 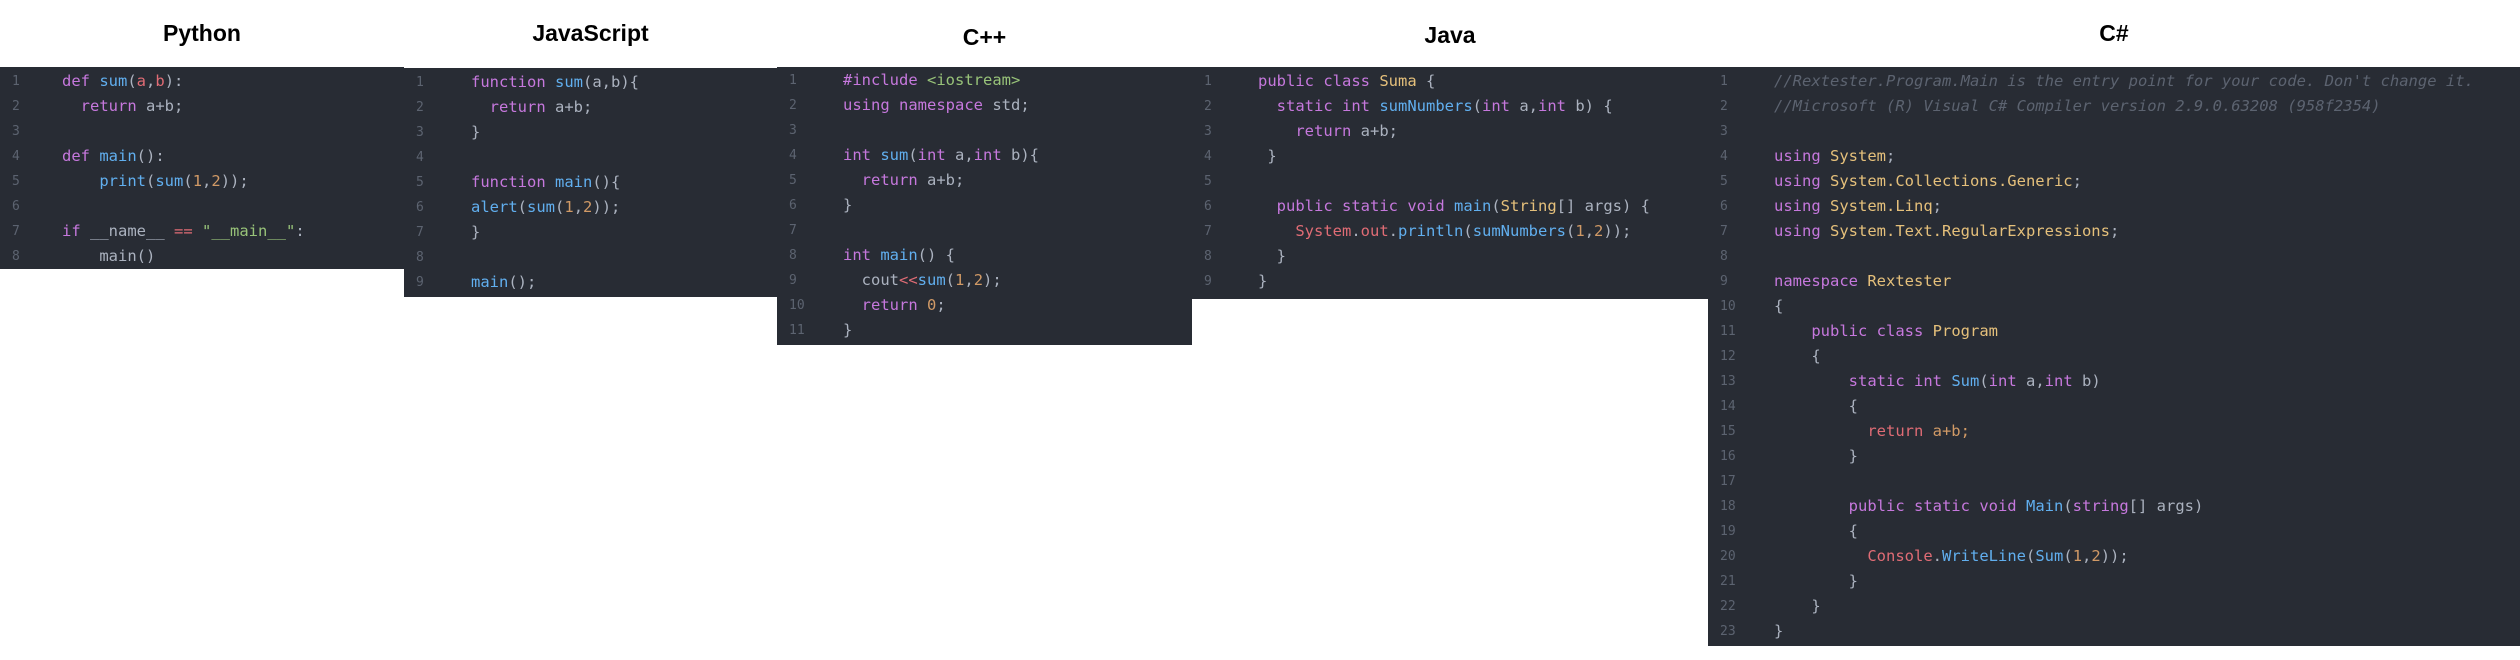 I want to click on code-text: public static void main(String[] args) {, so click(x=1454, y=206).